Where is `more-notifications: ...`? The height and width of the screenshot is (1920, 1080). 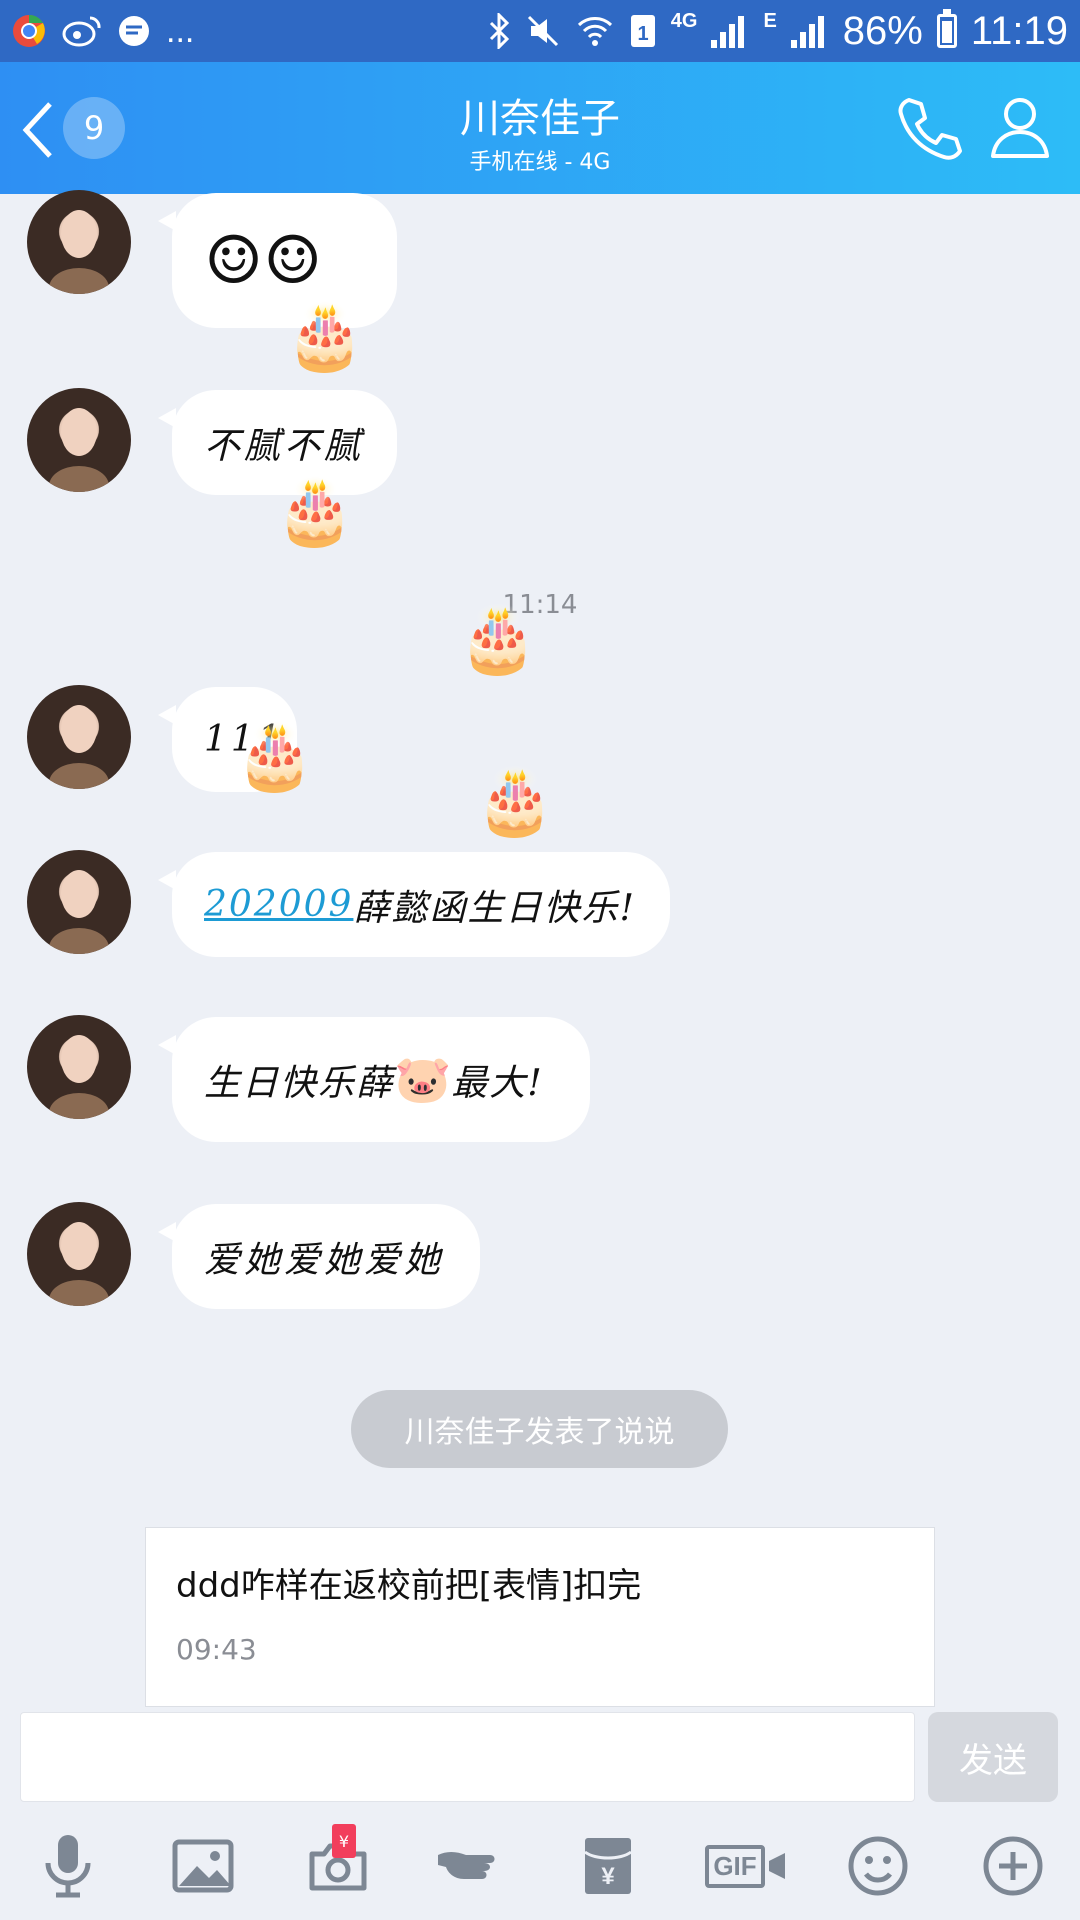
more-notifications: ... is located at coordinates (180, 30).